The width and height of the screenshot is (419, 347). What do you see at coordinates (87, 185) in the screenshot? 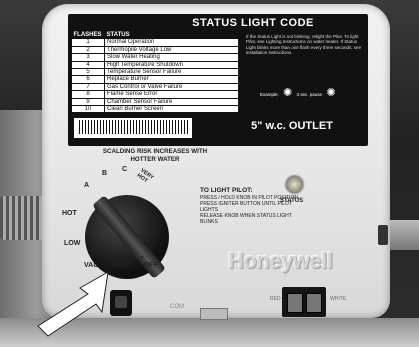
I see `dial-label-a: A` at bounding box center [87, 185].